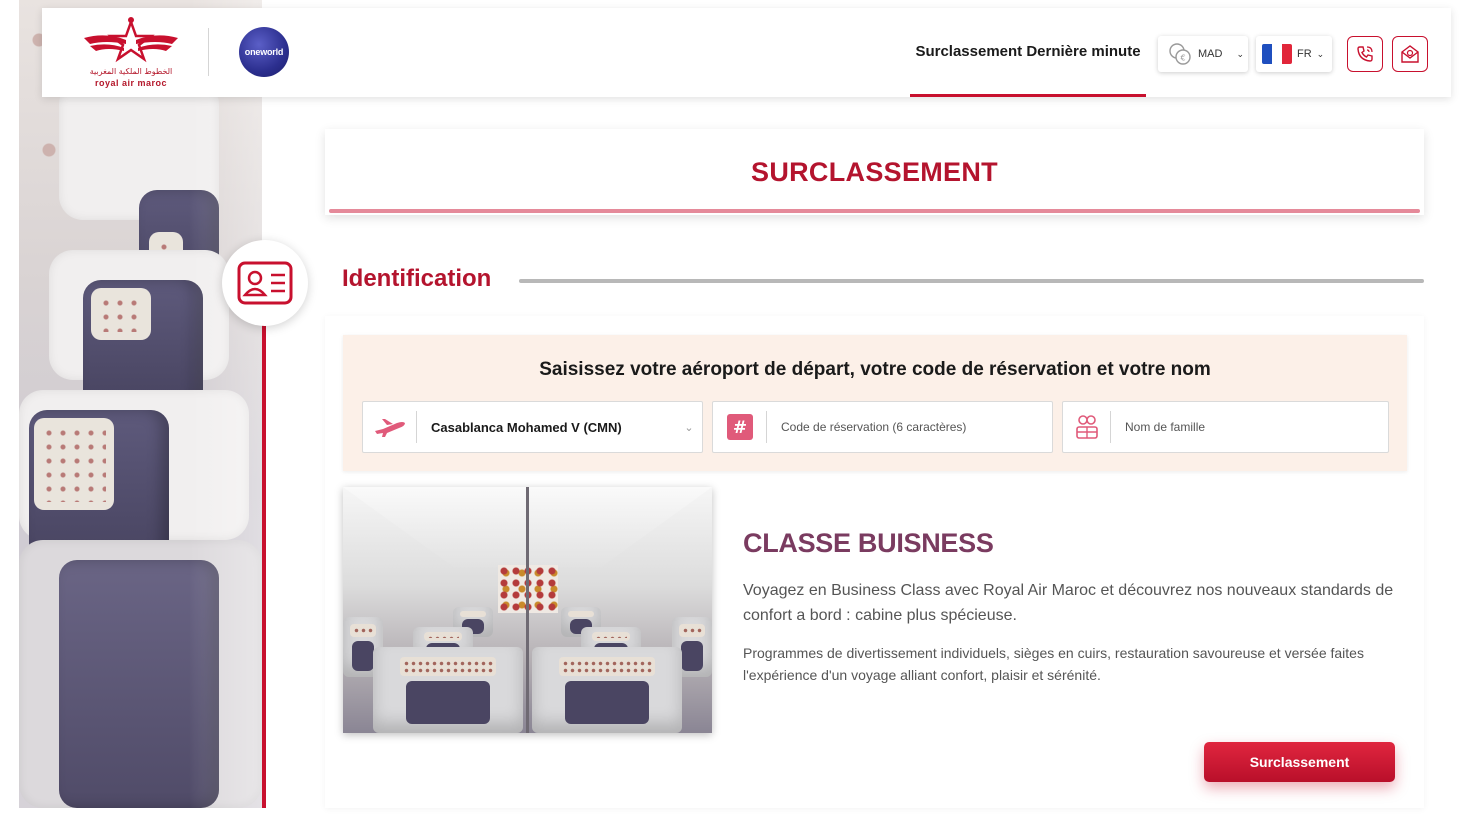 The image size is (1463, 816). I want to click on ram-emblem-icon: الخطوط الملكية المغربية, so click(131, 46).